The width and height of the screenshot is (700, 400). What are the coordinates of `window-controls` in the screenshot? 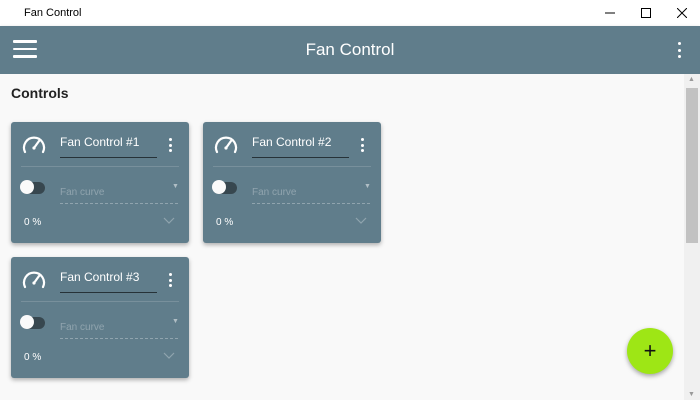 It's located at (646, 13).